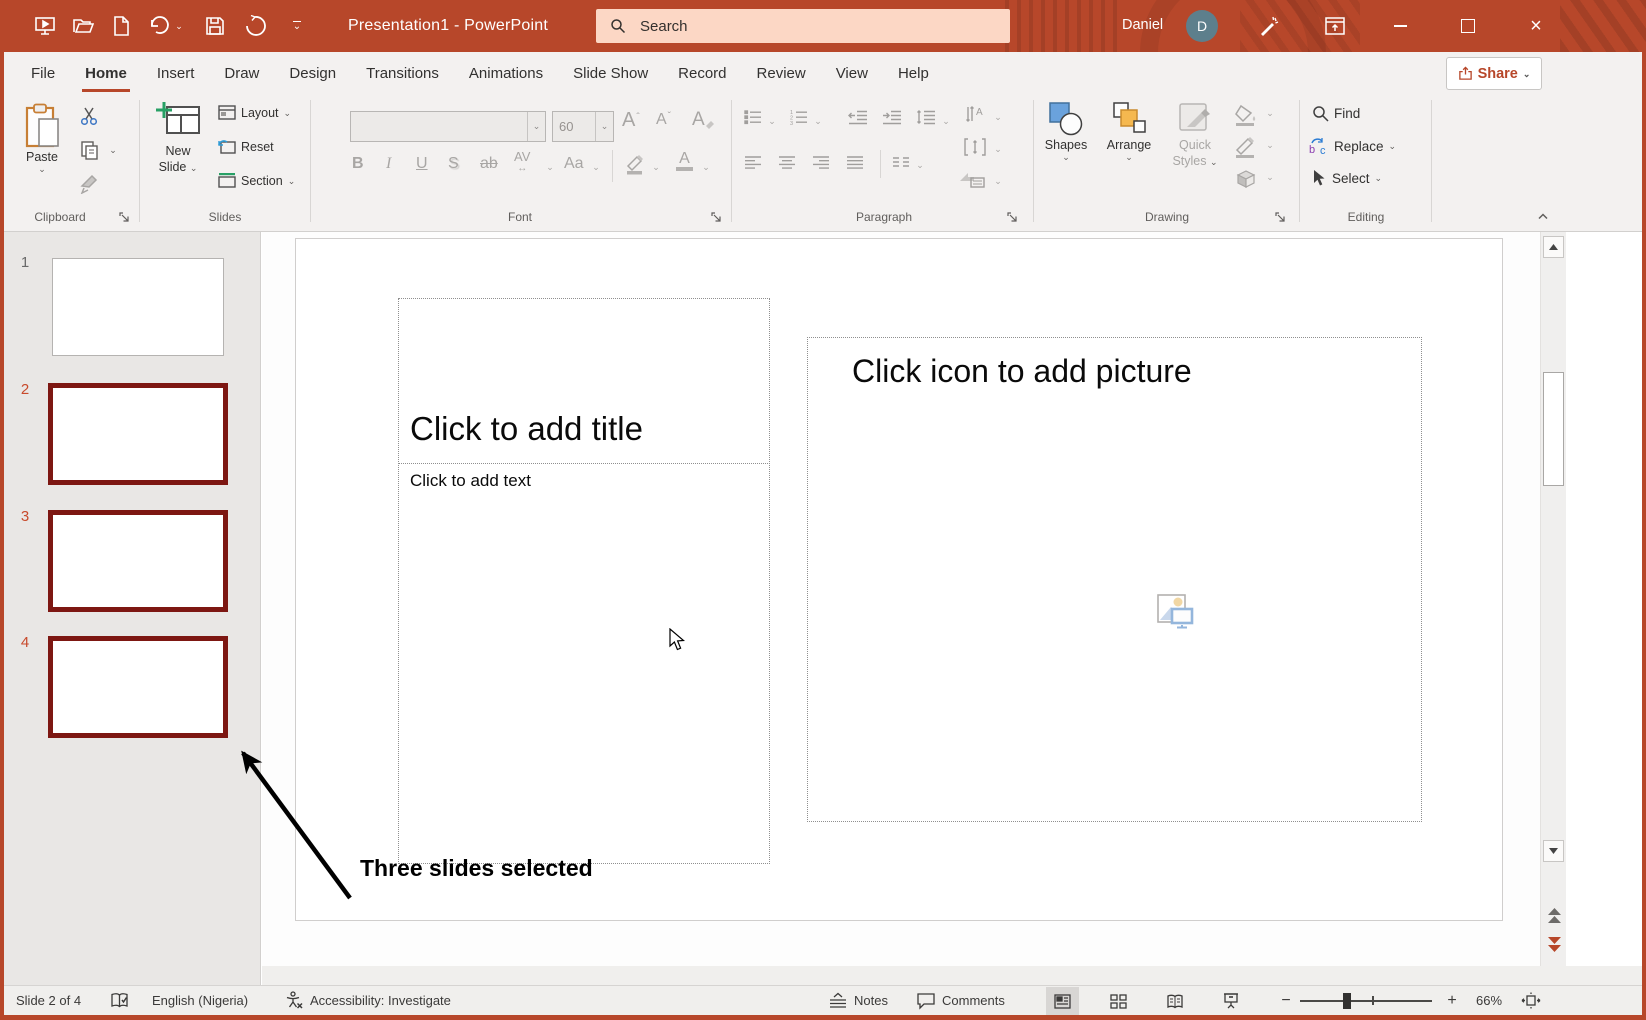  I want to click on shape-effects-chevron: ⌄, so click(1270, 177).